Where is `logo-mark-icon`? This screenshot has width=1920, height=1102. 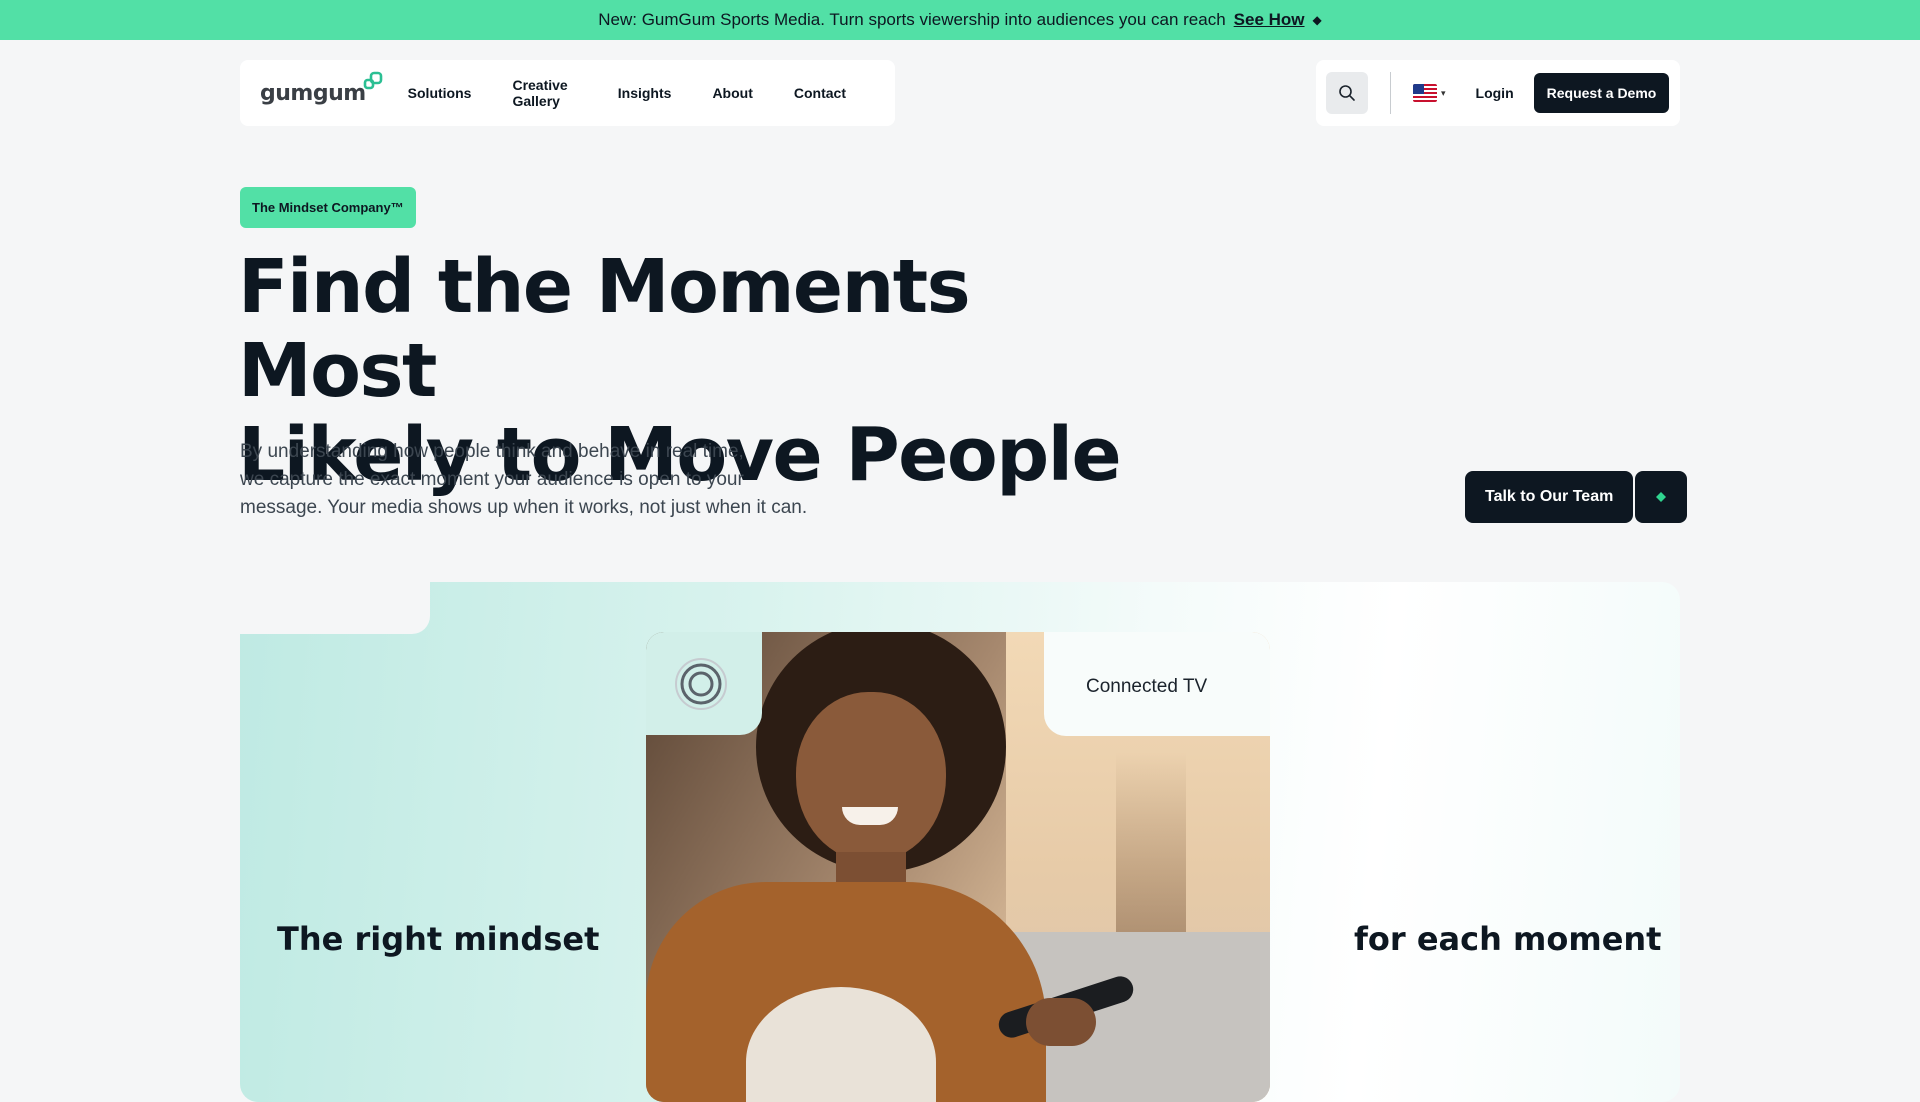 logo-mark-icon is located at coordinates (372, 80).